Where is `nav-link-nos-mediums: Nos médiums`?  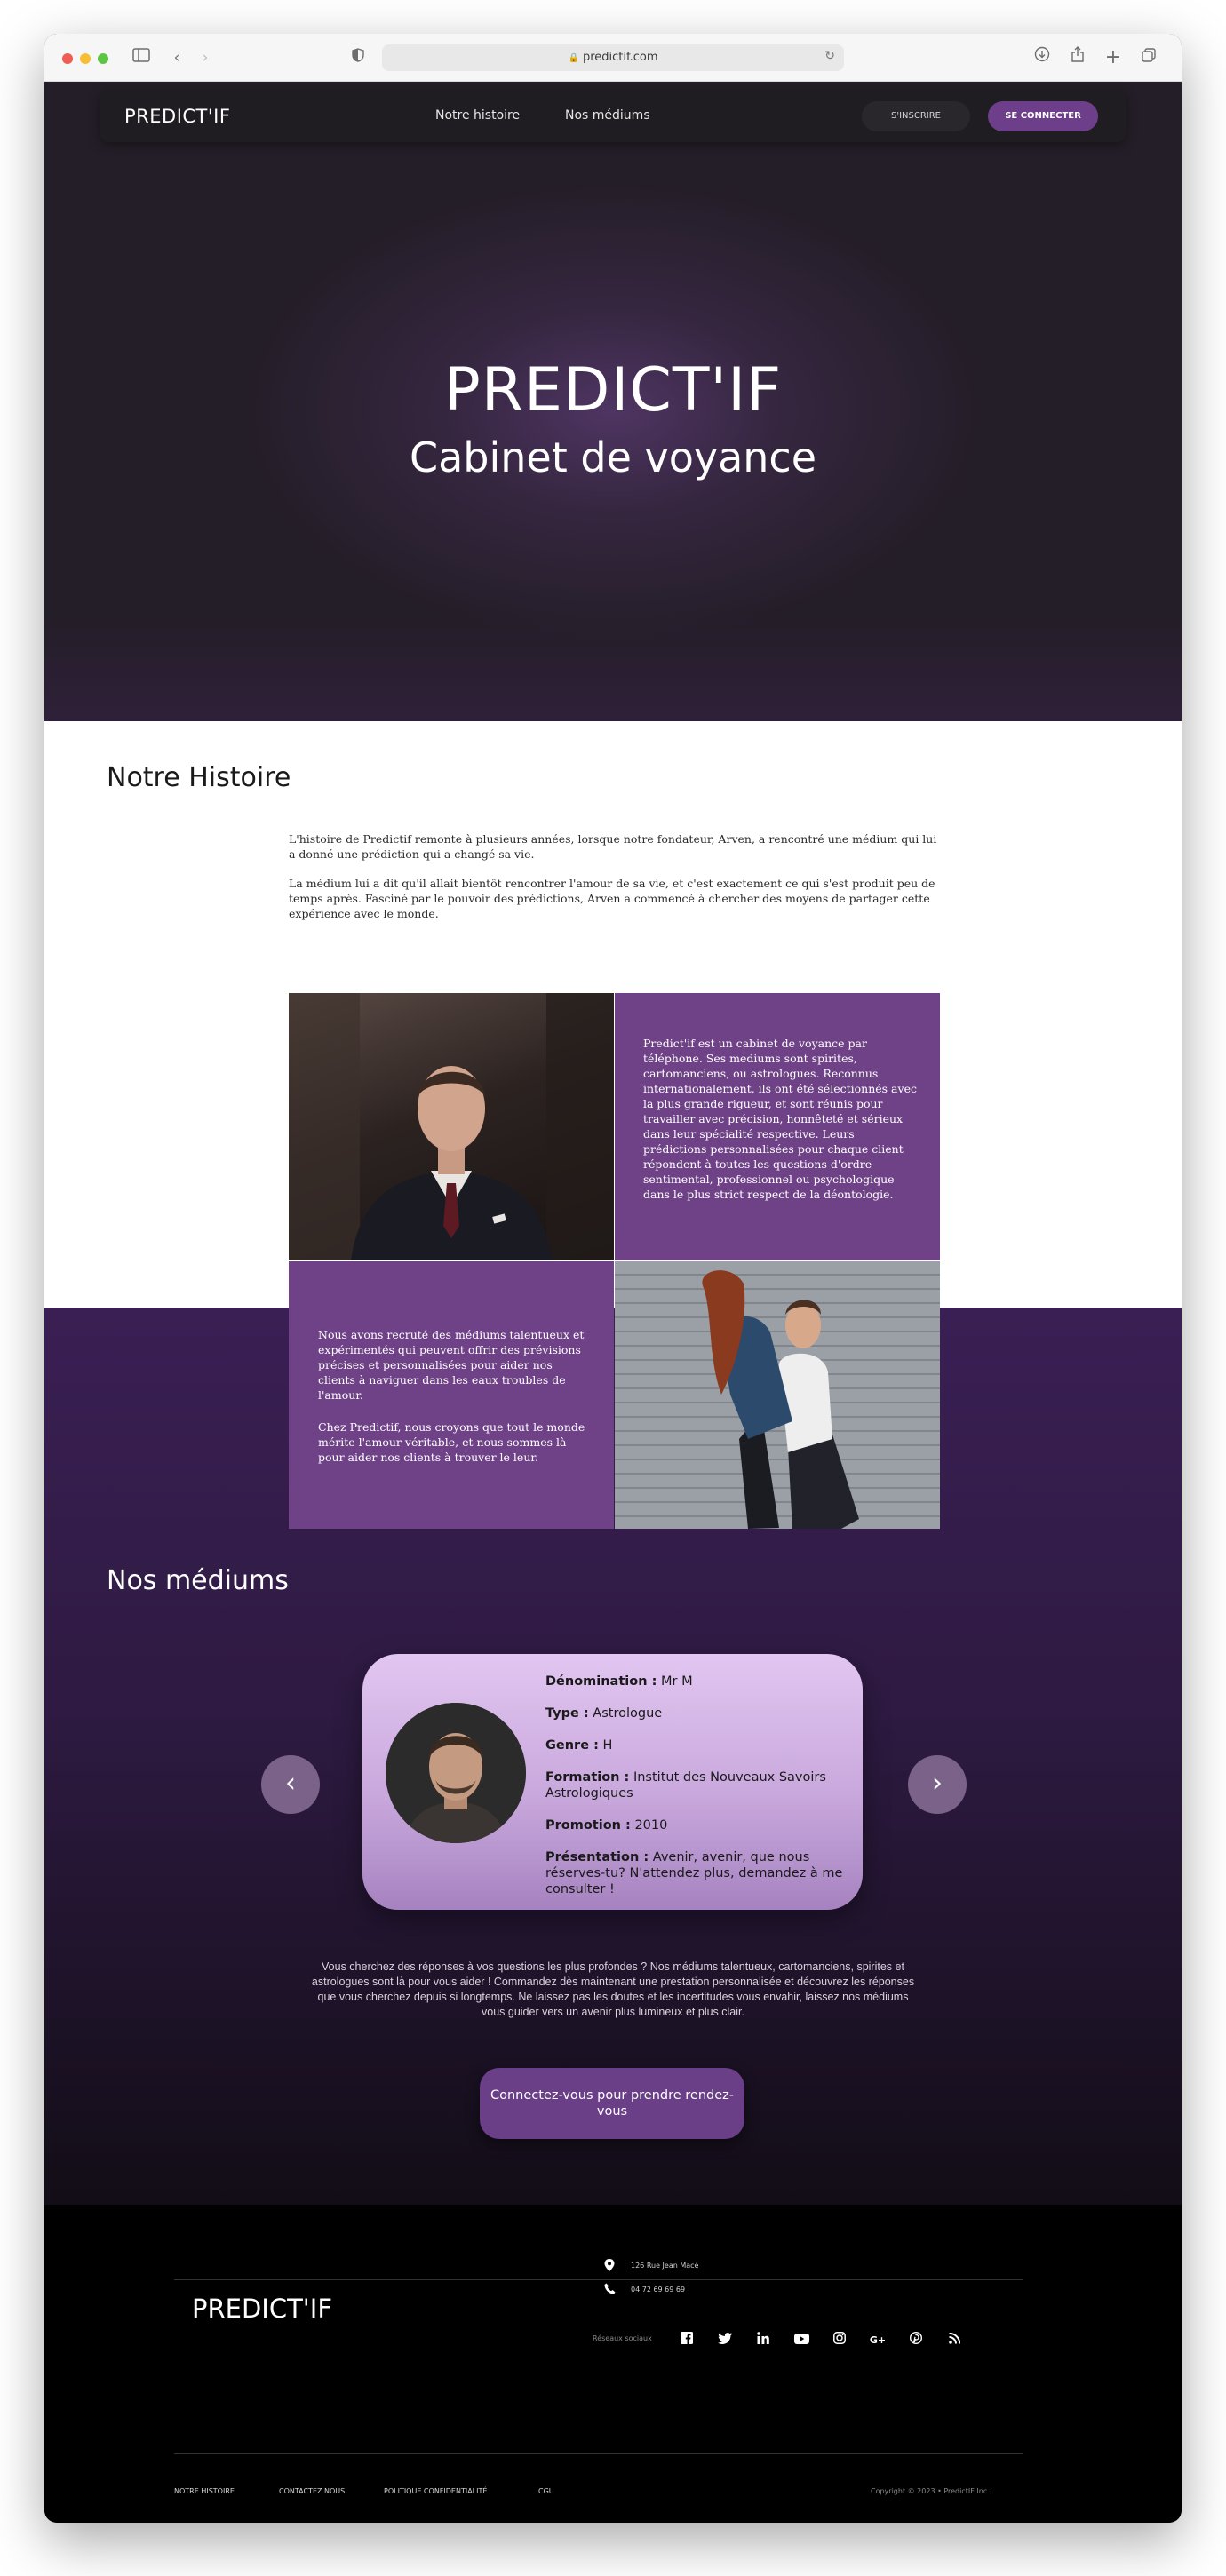
nav-link-nos-mediums: Nos médiums is located at coordinates (607, 115).